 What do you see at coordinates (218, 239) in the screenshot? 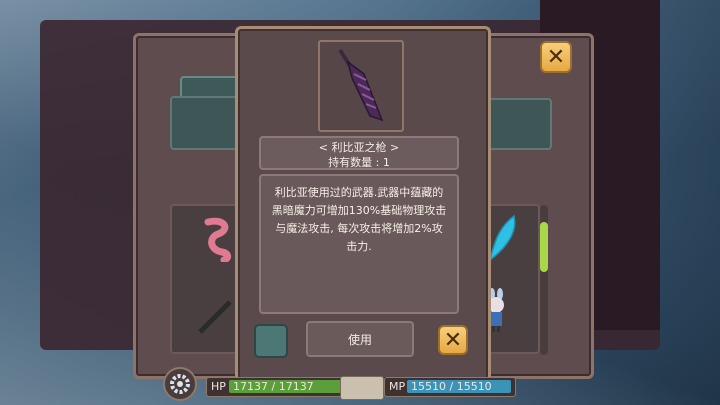
I see `pink-tentacle-item-icon` at bounding box center [218, 239].